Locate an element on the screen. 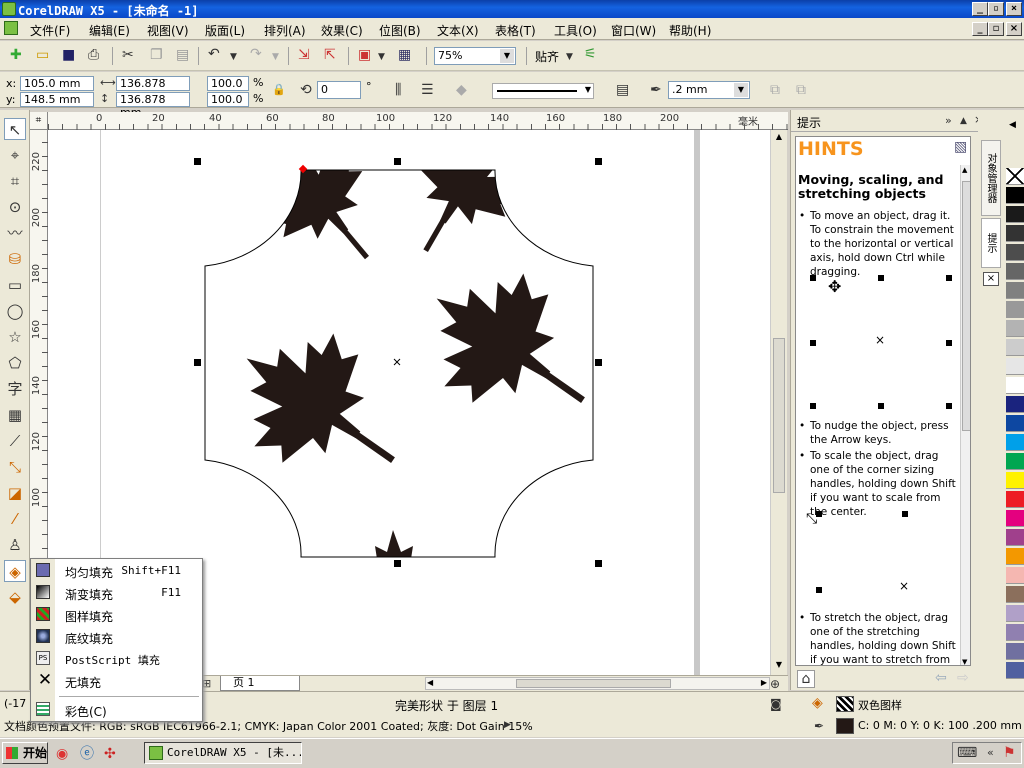 This screenshot has width=1024, height=768. freehand-tool-icon: 〰 is located at coordinates (15, 233).